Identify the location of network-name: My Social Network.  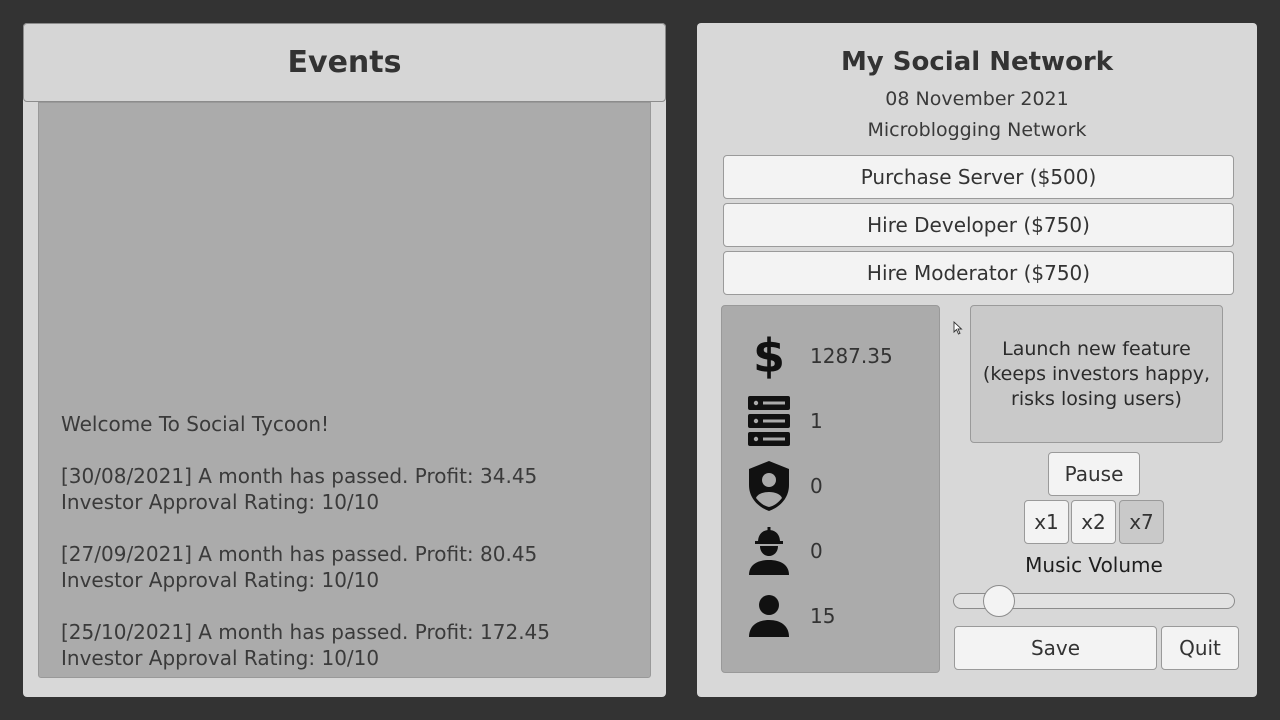
(977, 62).